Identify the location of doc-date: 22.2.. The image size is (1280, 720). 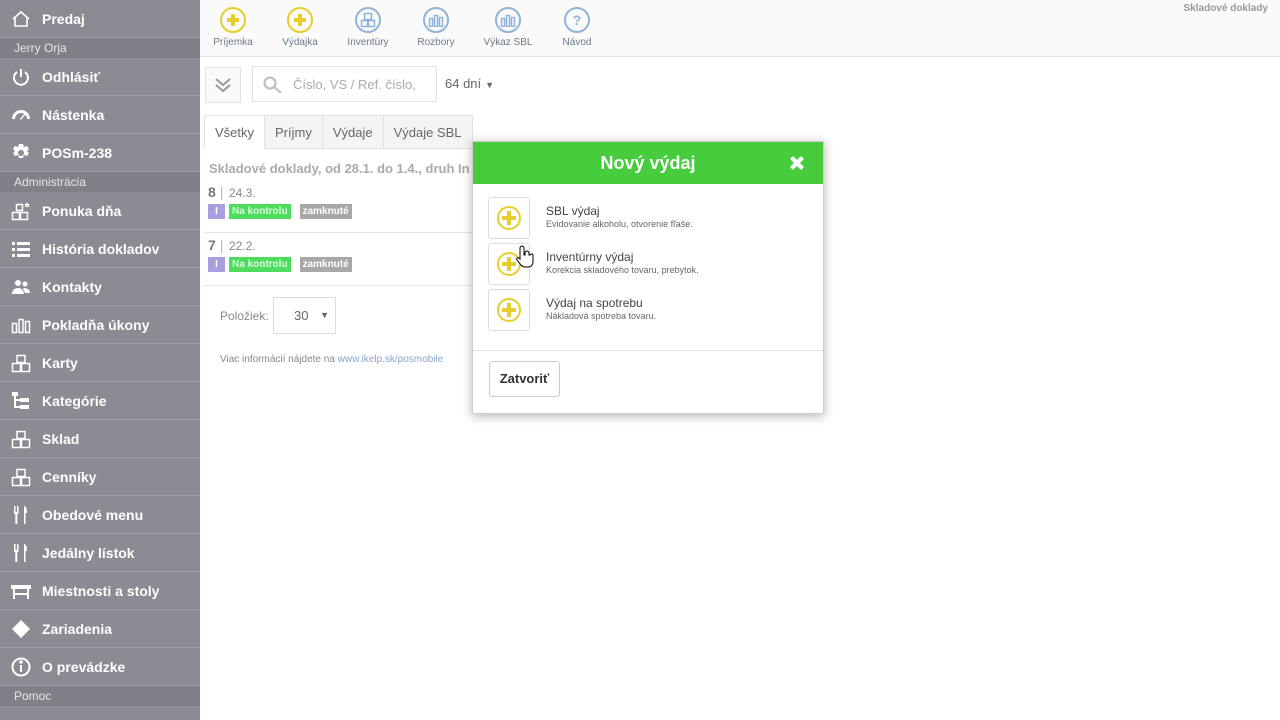
(242, 246).